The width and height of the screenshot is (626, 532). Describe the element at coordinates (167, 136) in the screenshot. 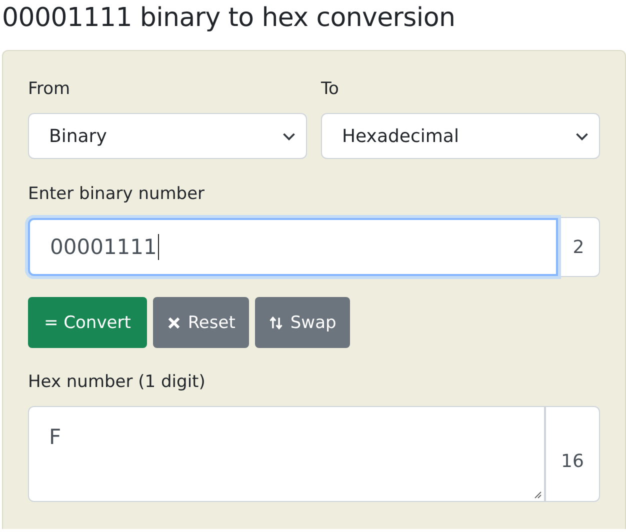

I see `from-select: Binary` at that location.